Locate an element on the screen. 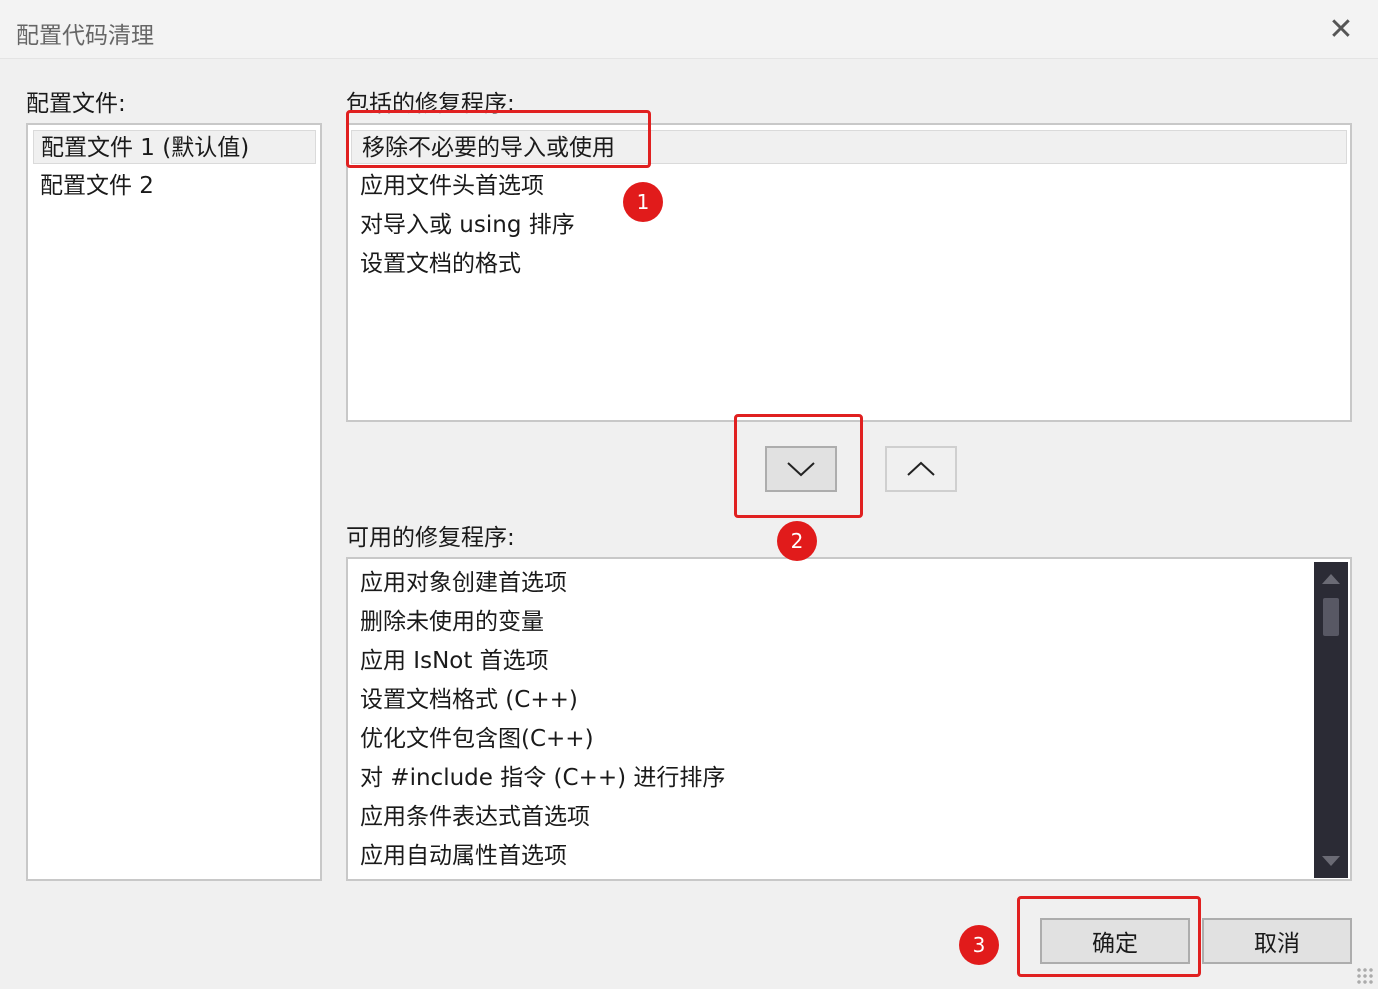 The width and height of the screenshot is (1378, 989). annotation-badge-3: 3 is located at coordinates (979, 945).